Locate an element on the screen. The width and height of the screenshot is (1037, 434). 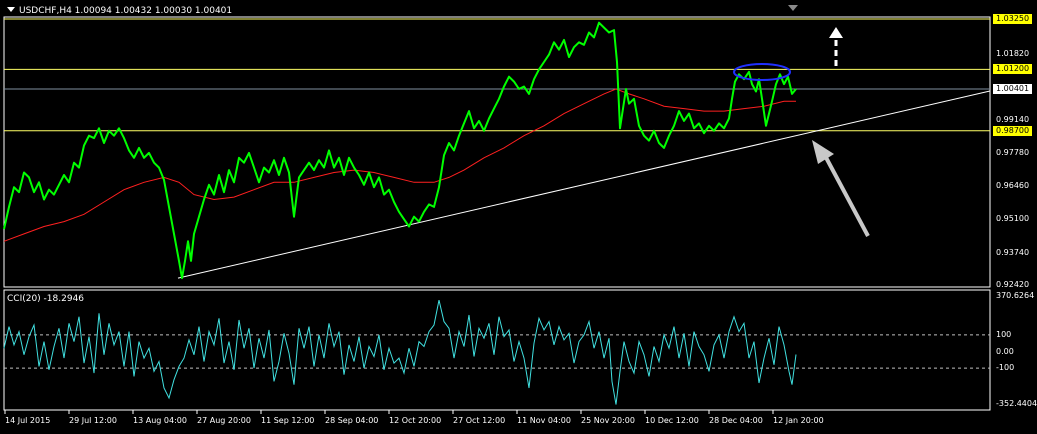
time-axis-label: 29 Jul 12:00 is located at coordinates (93, 420).